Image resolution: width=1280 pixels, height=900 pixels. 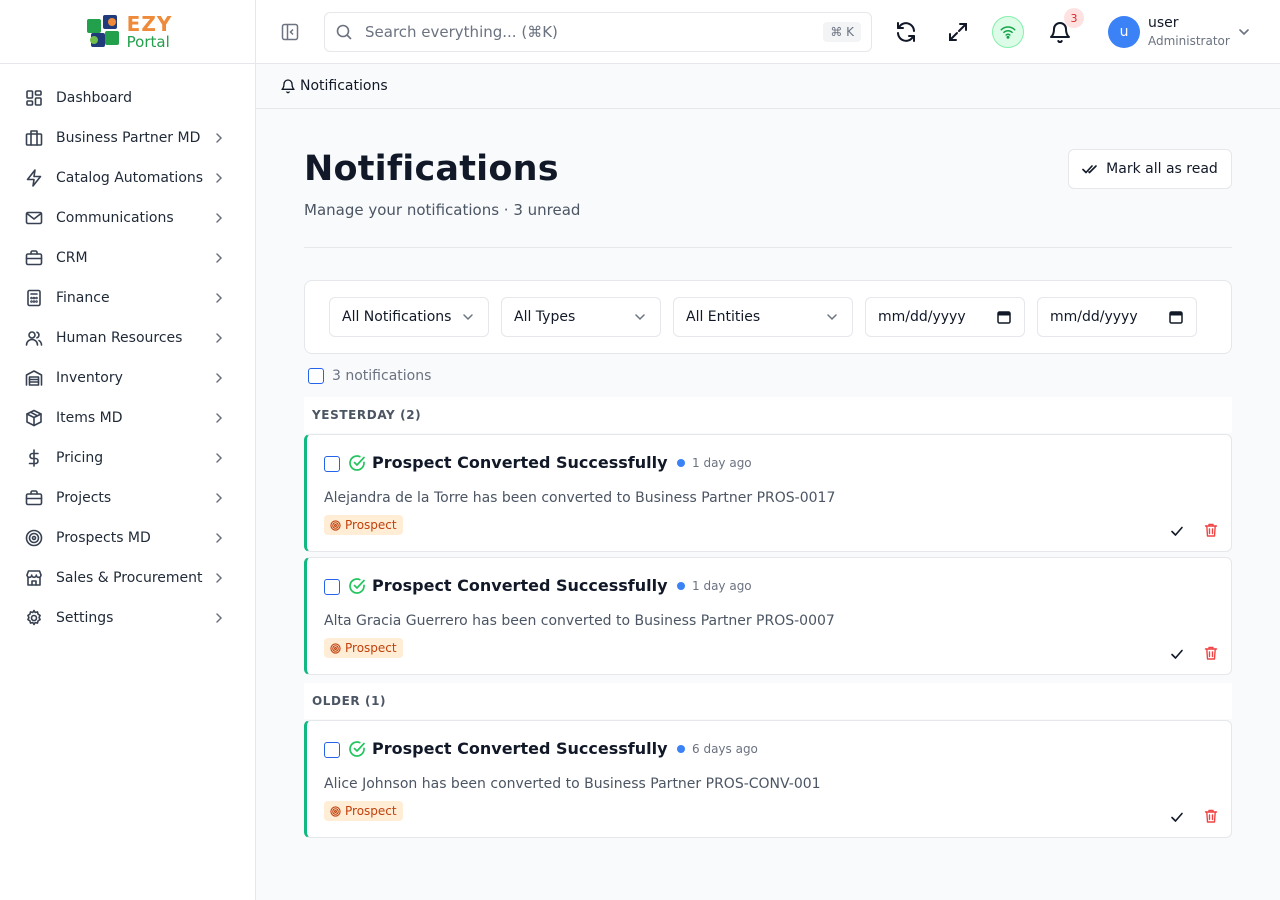 I want to click on sidebar-item-label: Settings, so click(x=85, y=618).